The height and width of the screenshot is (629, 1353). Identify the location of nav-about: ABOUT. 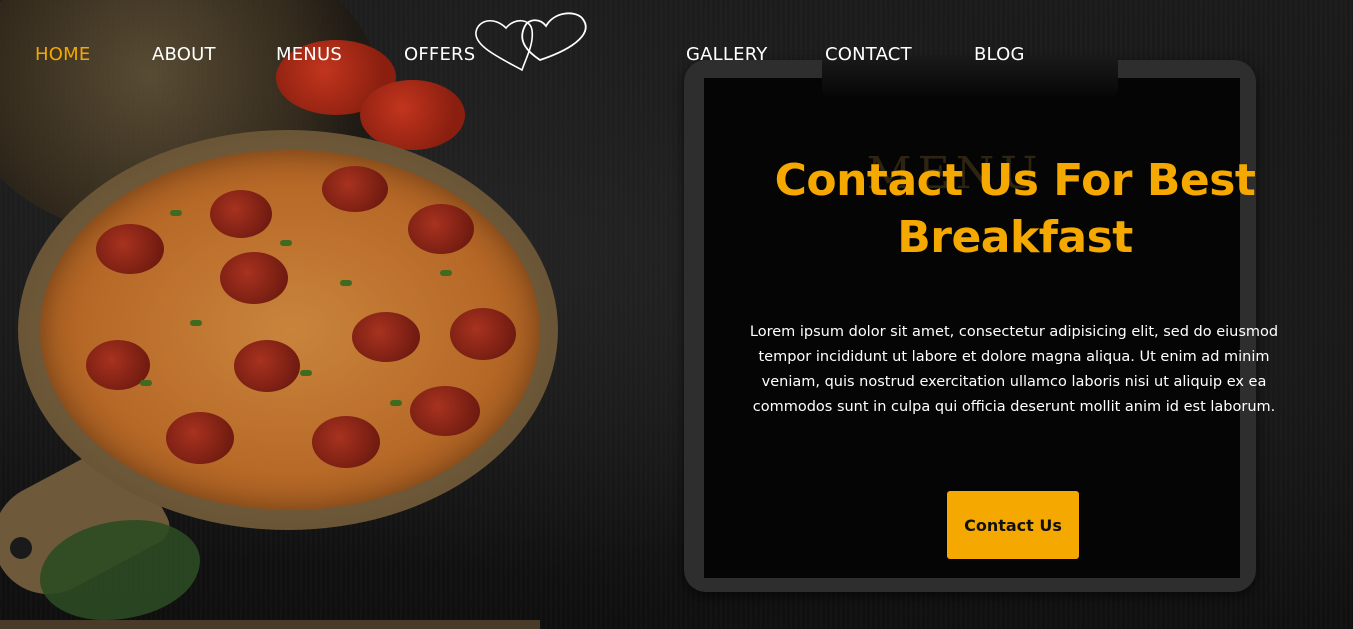
(184, 54).